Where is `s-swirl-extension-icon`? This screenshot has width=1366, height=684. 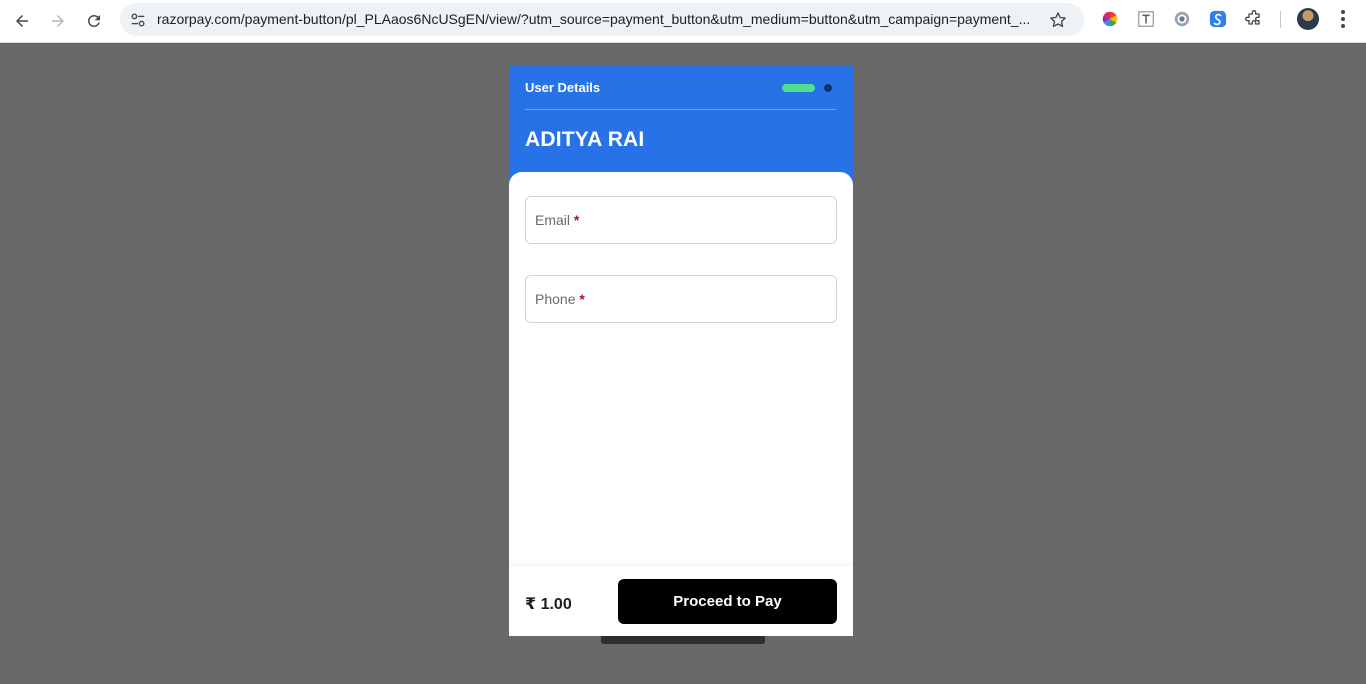 s-swirl-extension-icon is located at coordinates (1218, 19).